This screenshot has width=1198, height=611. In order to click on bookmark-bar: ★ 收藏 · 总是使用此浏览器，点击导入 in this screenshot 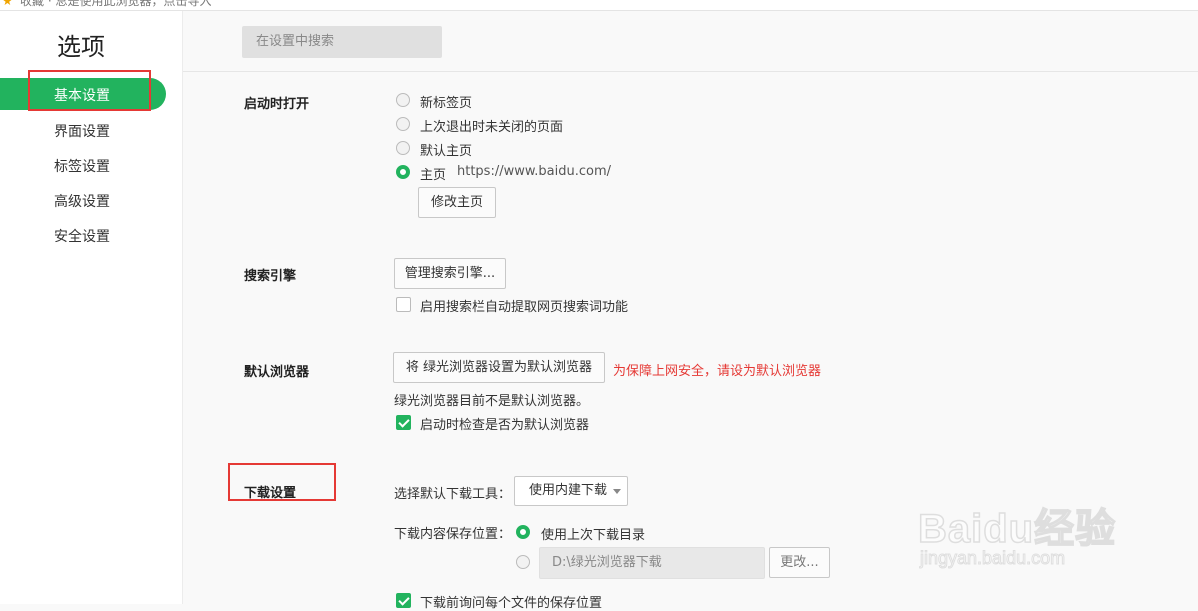, I will do `click(599, 5)`.